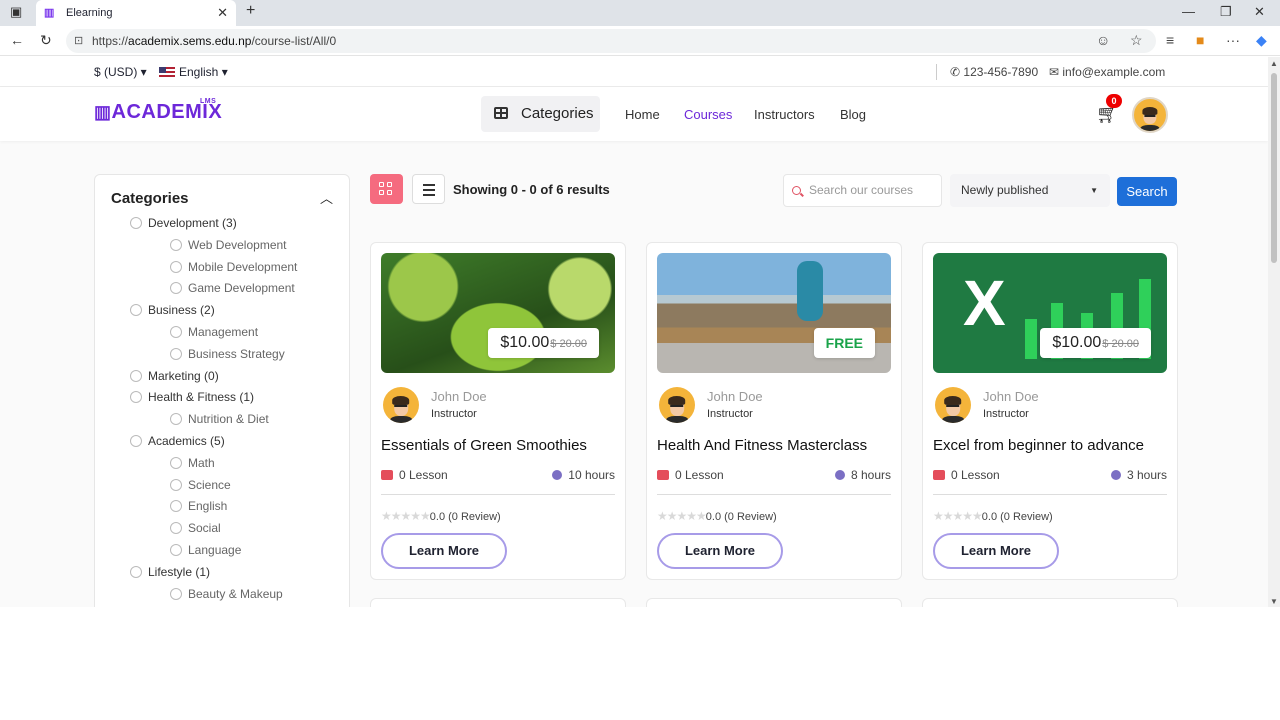  Describe the element at coordinates (1038, 445) in the screenshot. I see `course-title: Excel from beginner to advance` at that location.